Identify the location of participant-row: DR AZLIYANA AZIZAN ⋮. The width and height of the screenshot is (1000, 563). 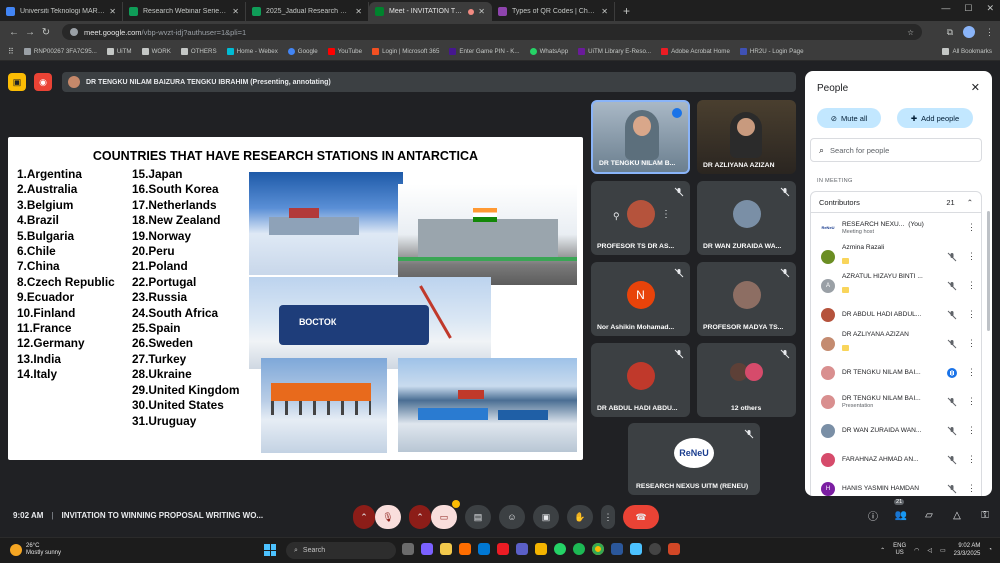
(896, 343).